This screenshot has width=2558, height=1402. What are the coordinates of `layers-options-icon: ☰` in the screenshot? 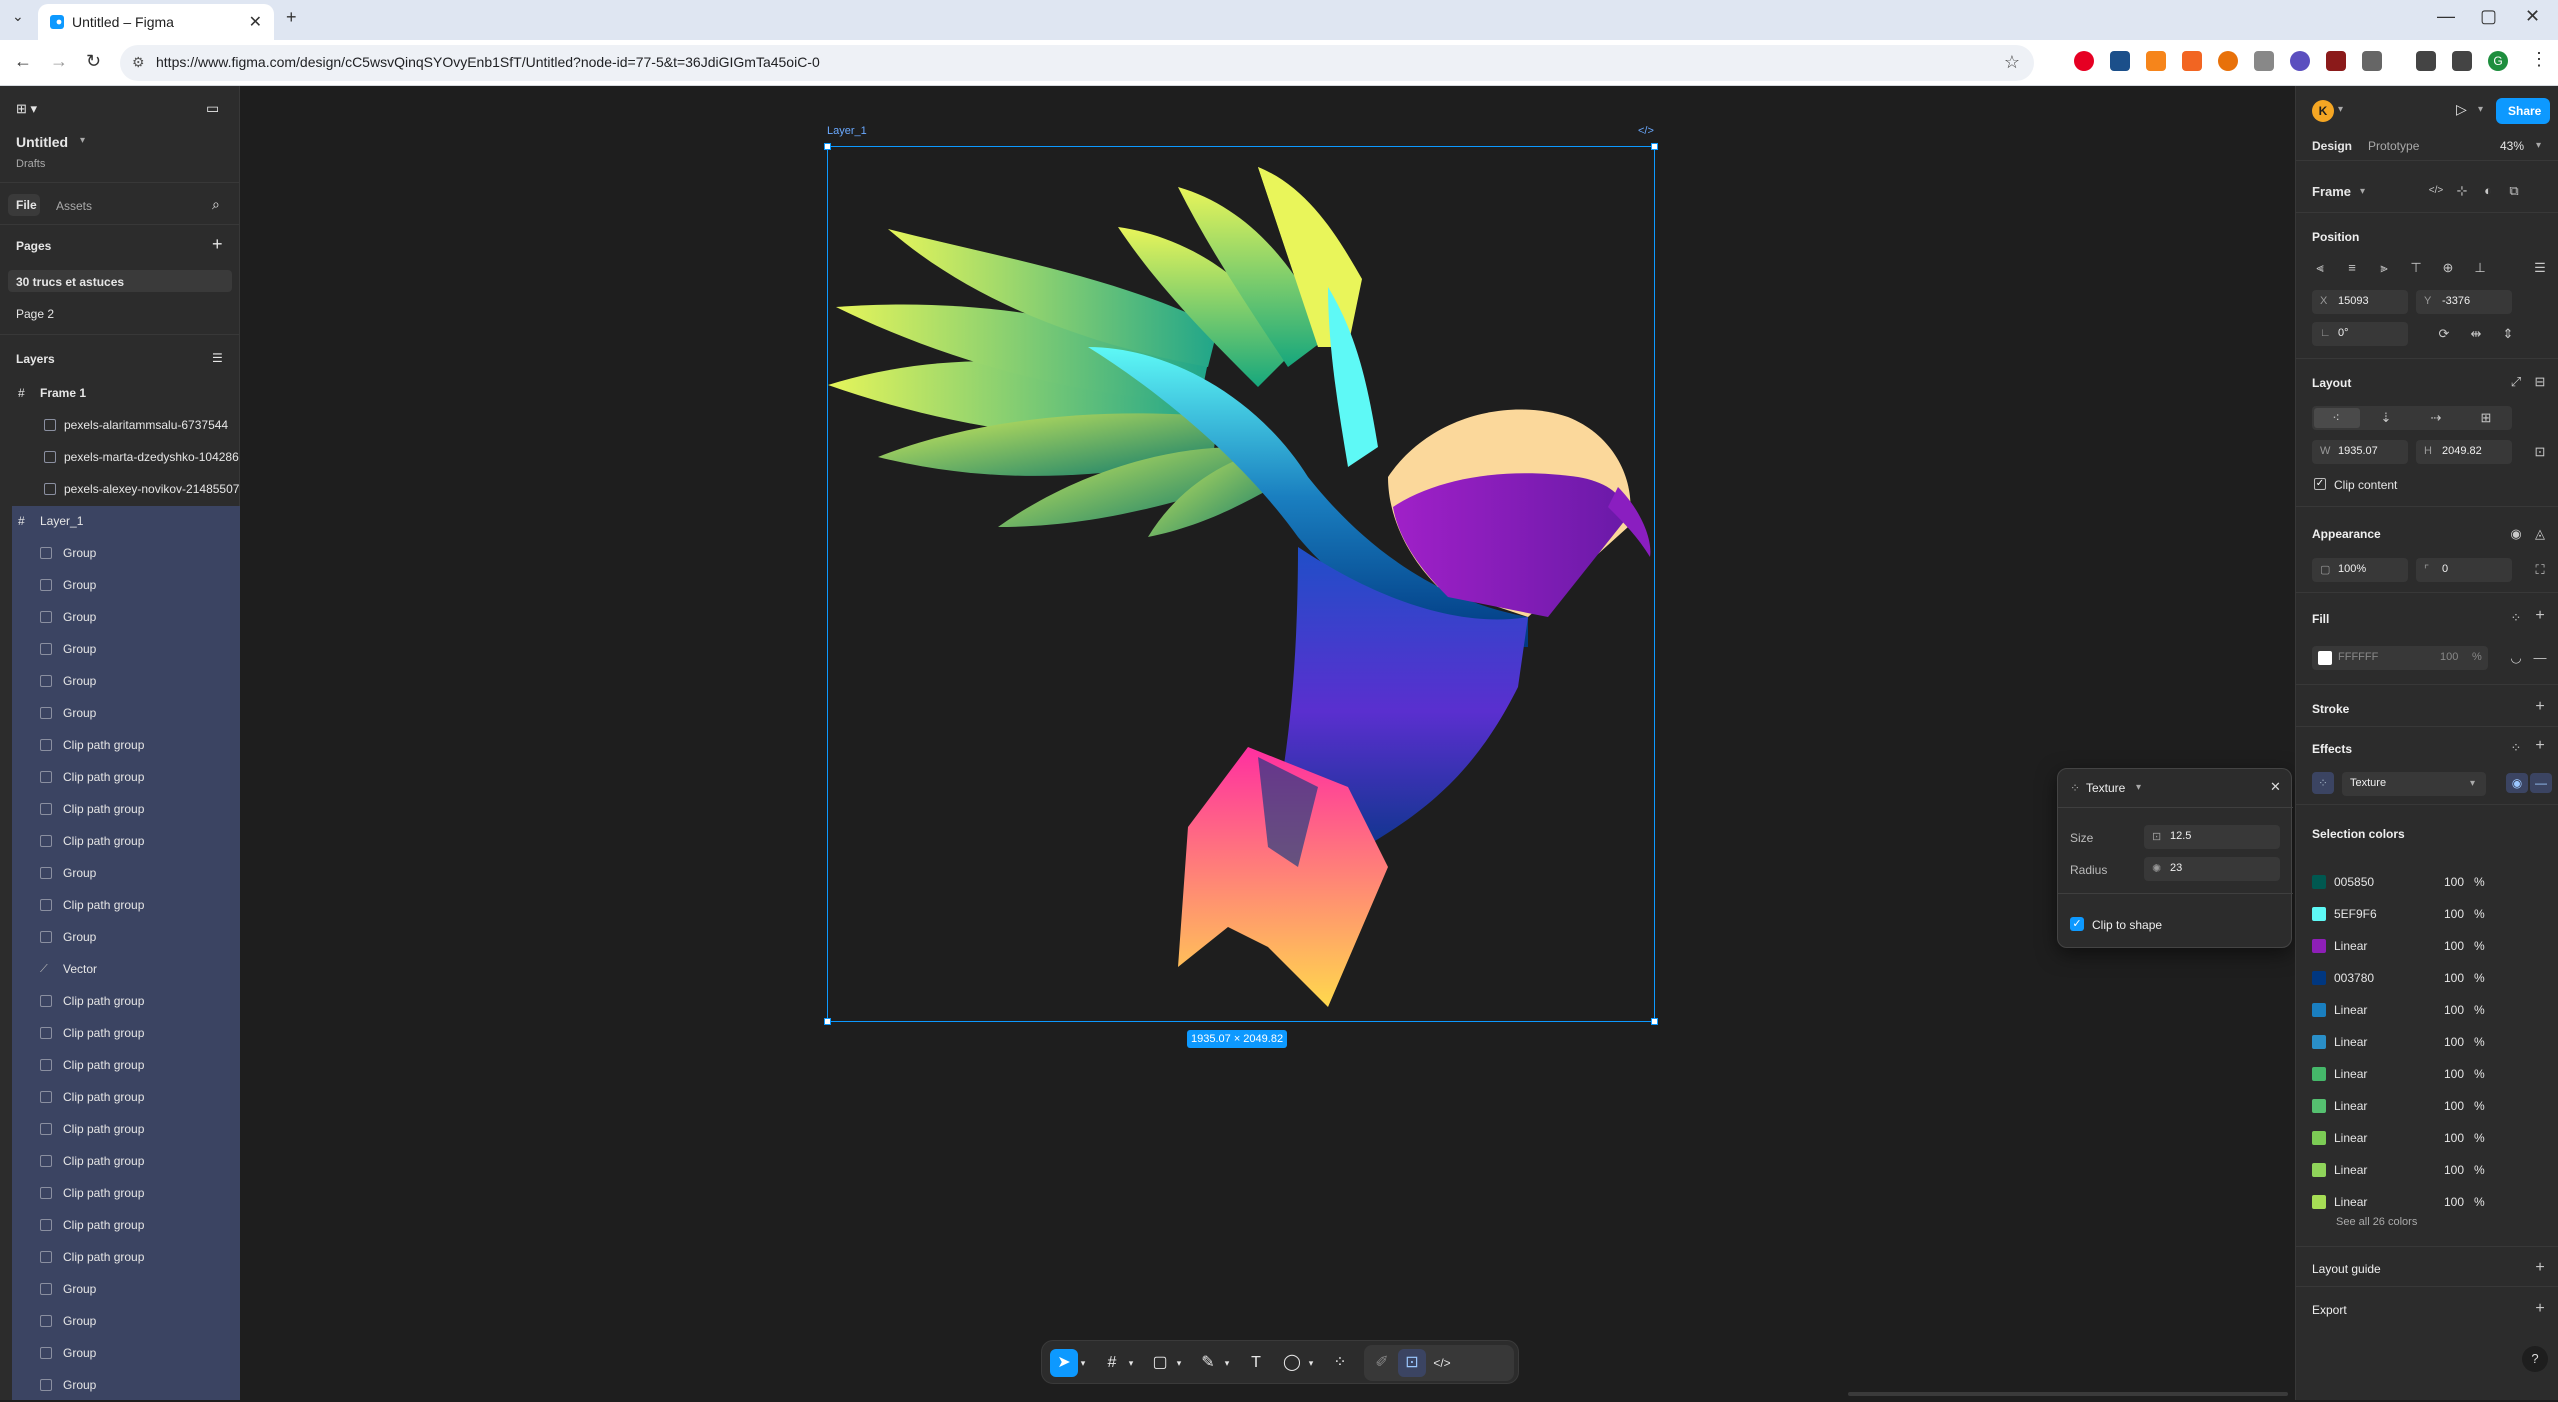 It's located at (217, 358).